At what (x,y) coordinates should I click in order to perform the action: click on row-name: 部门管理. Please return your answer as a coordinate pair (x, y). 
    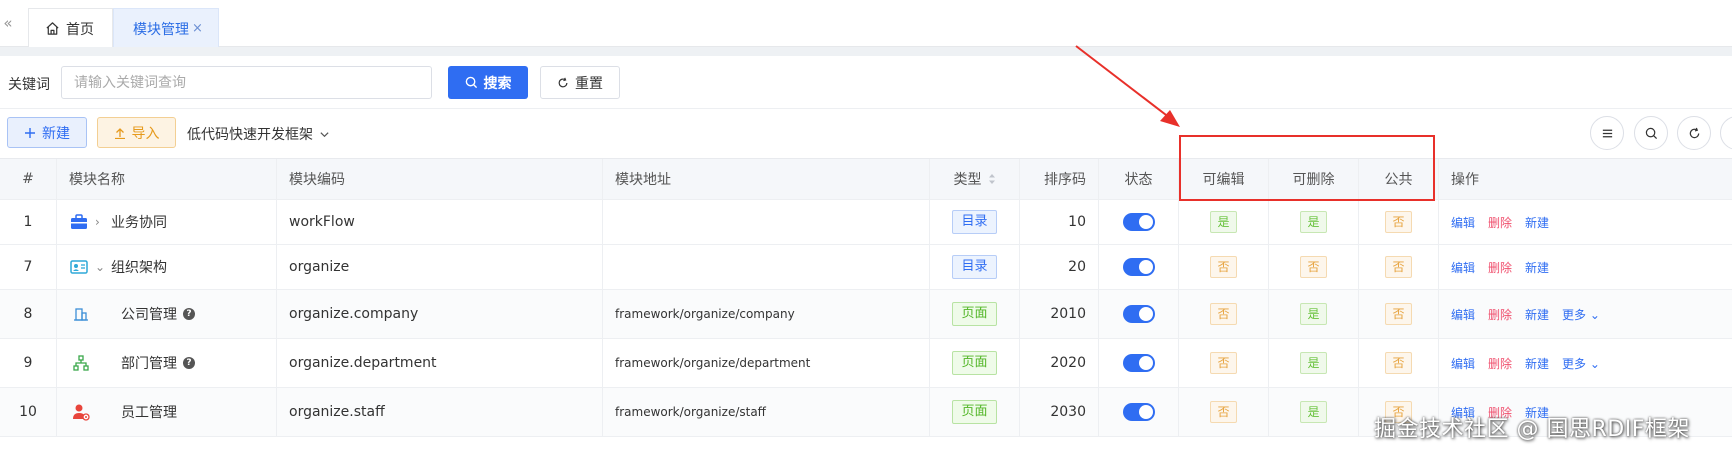
    Looking at the image, I should click on (149, 364).